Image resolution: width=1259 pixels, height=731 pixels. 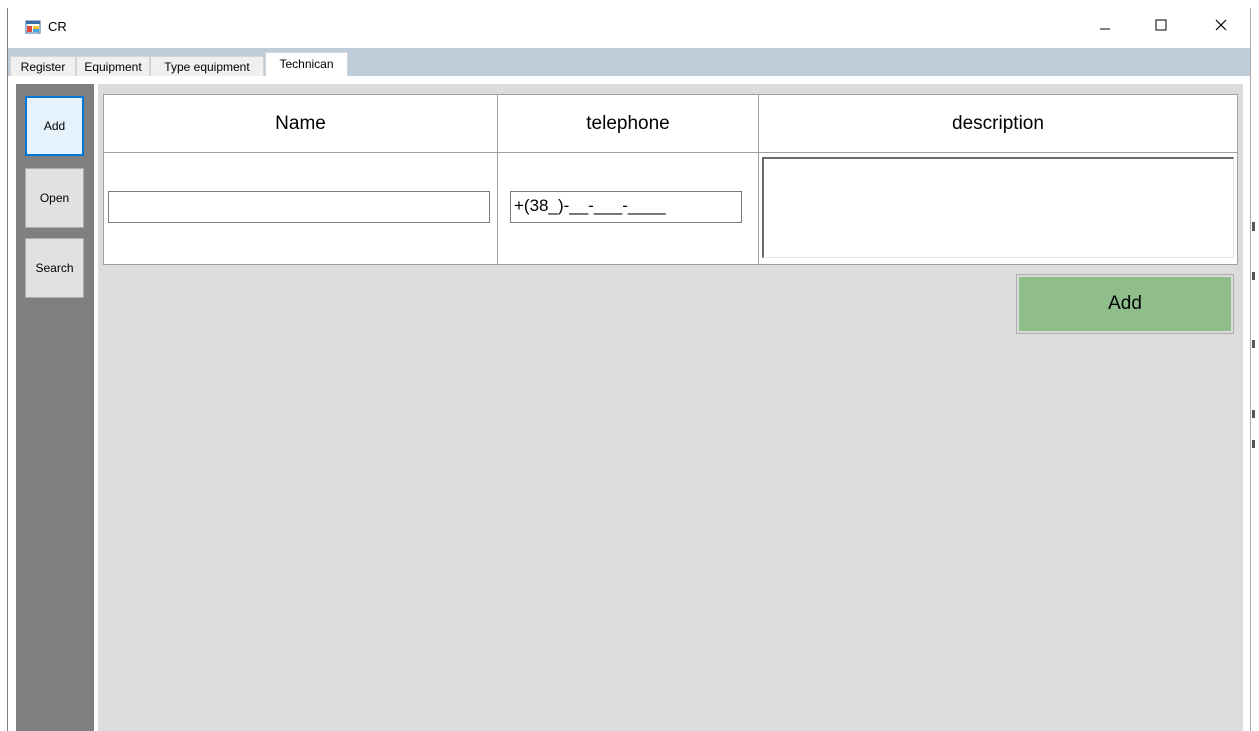 I want to click on maximize-icon, so click(x=1161, y=27).